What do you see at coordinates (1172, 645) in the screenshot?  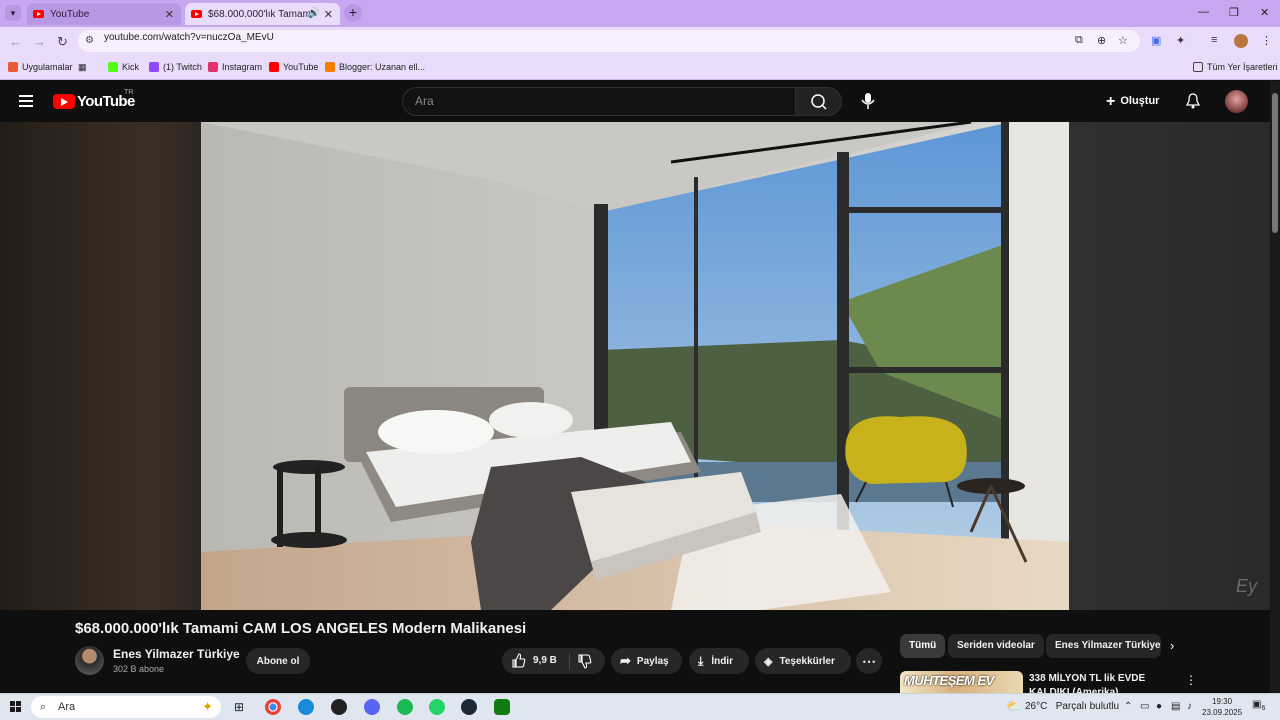 I see `chevron-right-icon: ›` at bounding box center [1172, 645].